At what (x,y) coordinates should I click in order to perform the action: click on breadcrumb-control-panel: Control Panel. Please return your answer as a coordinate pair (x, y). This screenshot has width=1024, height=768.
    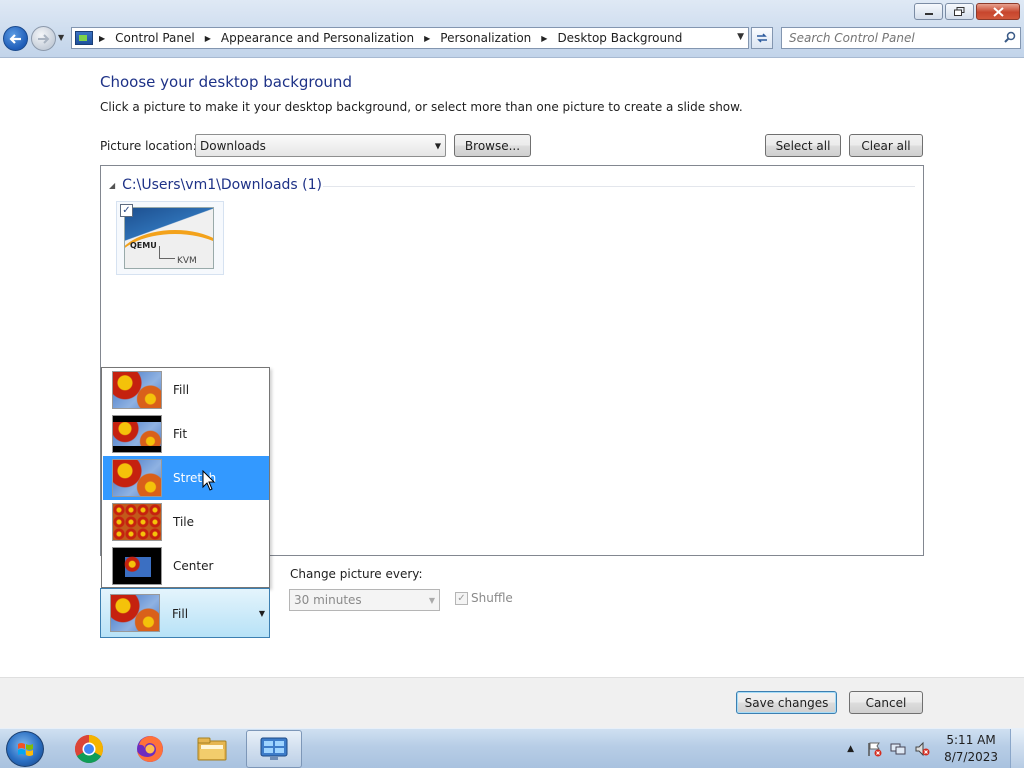
    Looking at the image, I should click on (155, 38).